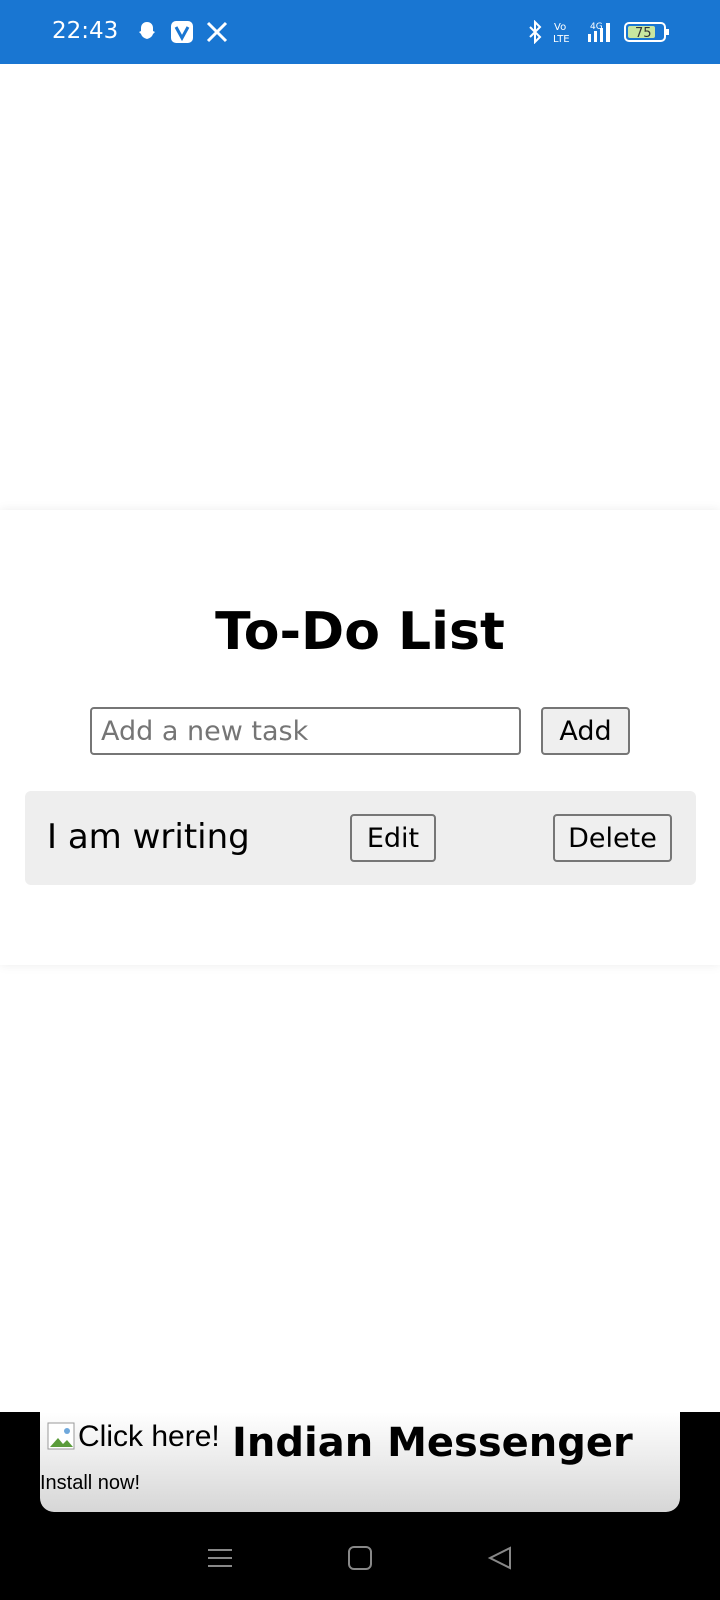  I want to click on svg-text: Vo, so click(560, 27).